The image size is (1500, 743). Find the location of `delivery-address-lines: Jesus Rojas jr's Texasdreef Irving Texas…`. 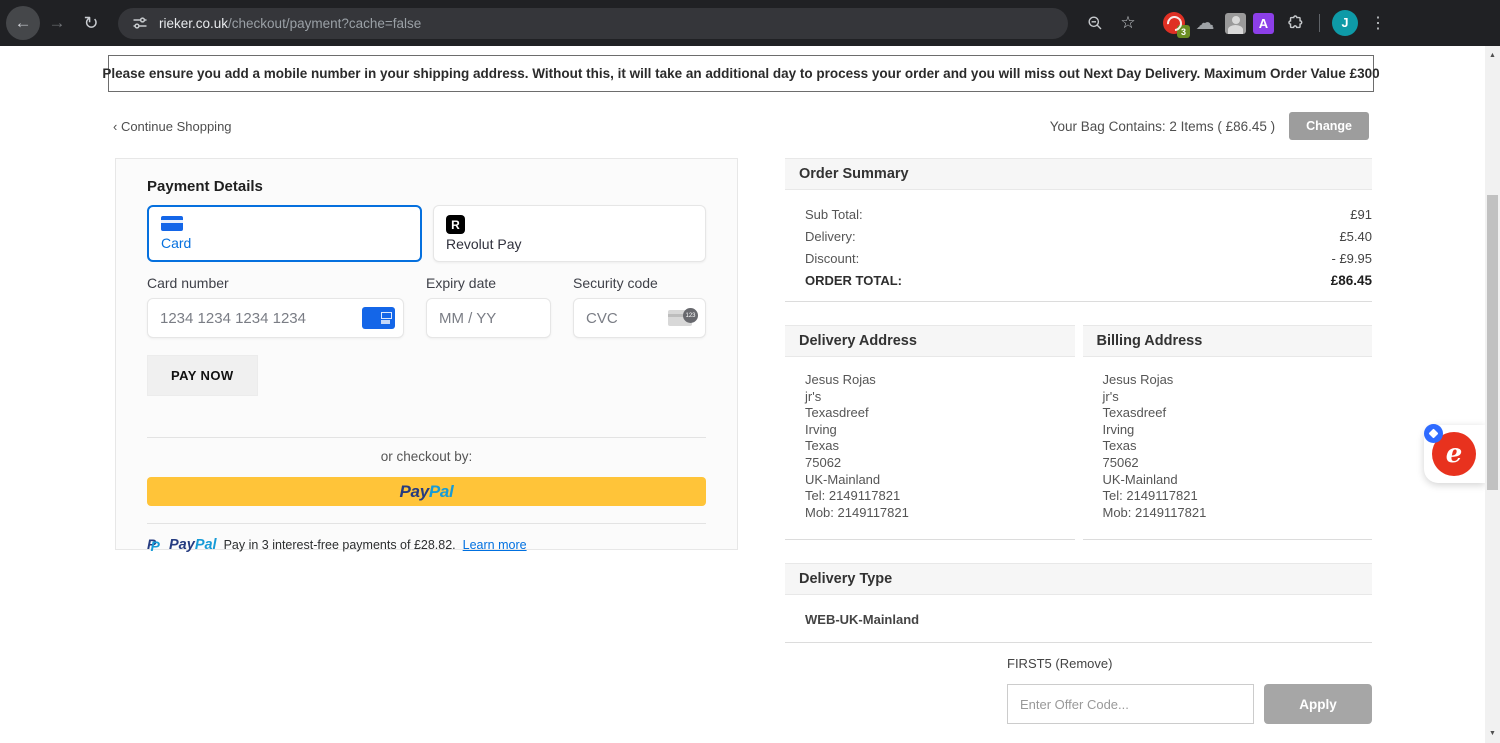

delivery-address-lines: Jesus Rojas jr's Texasdreef Irving Texas… is located at coordinates (930, 449).